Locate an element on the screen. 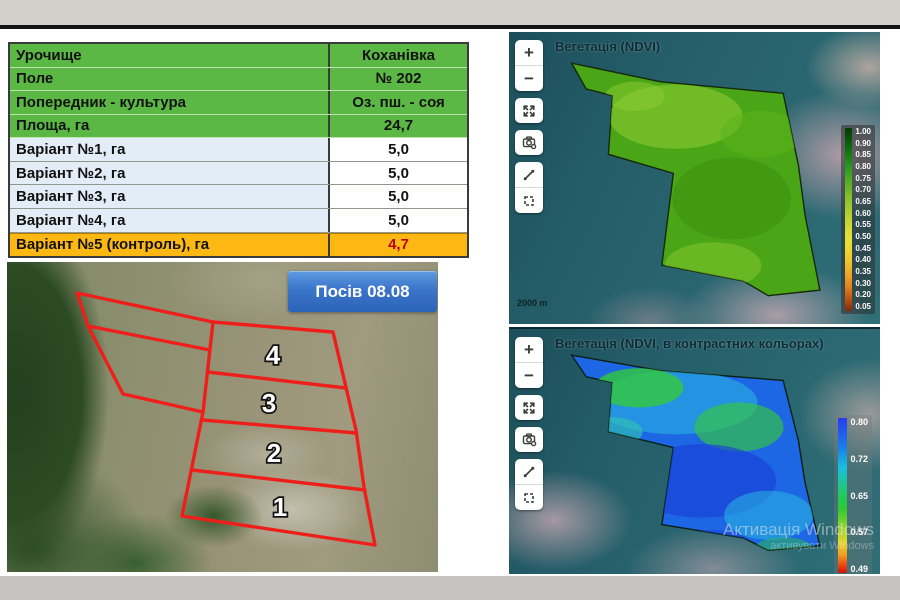 This screenshot has width=900, height=600. legend-value: 0.75 is located at coordinates (863, 178).